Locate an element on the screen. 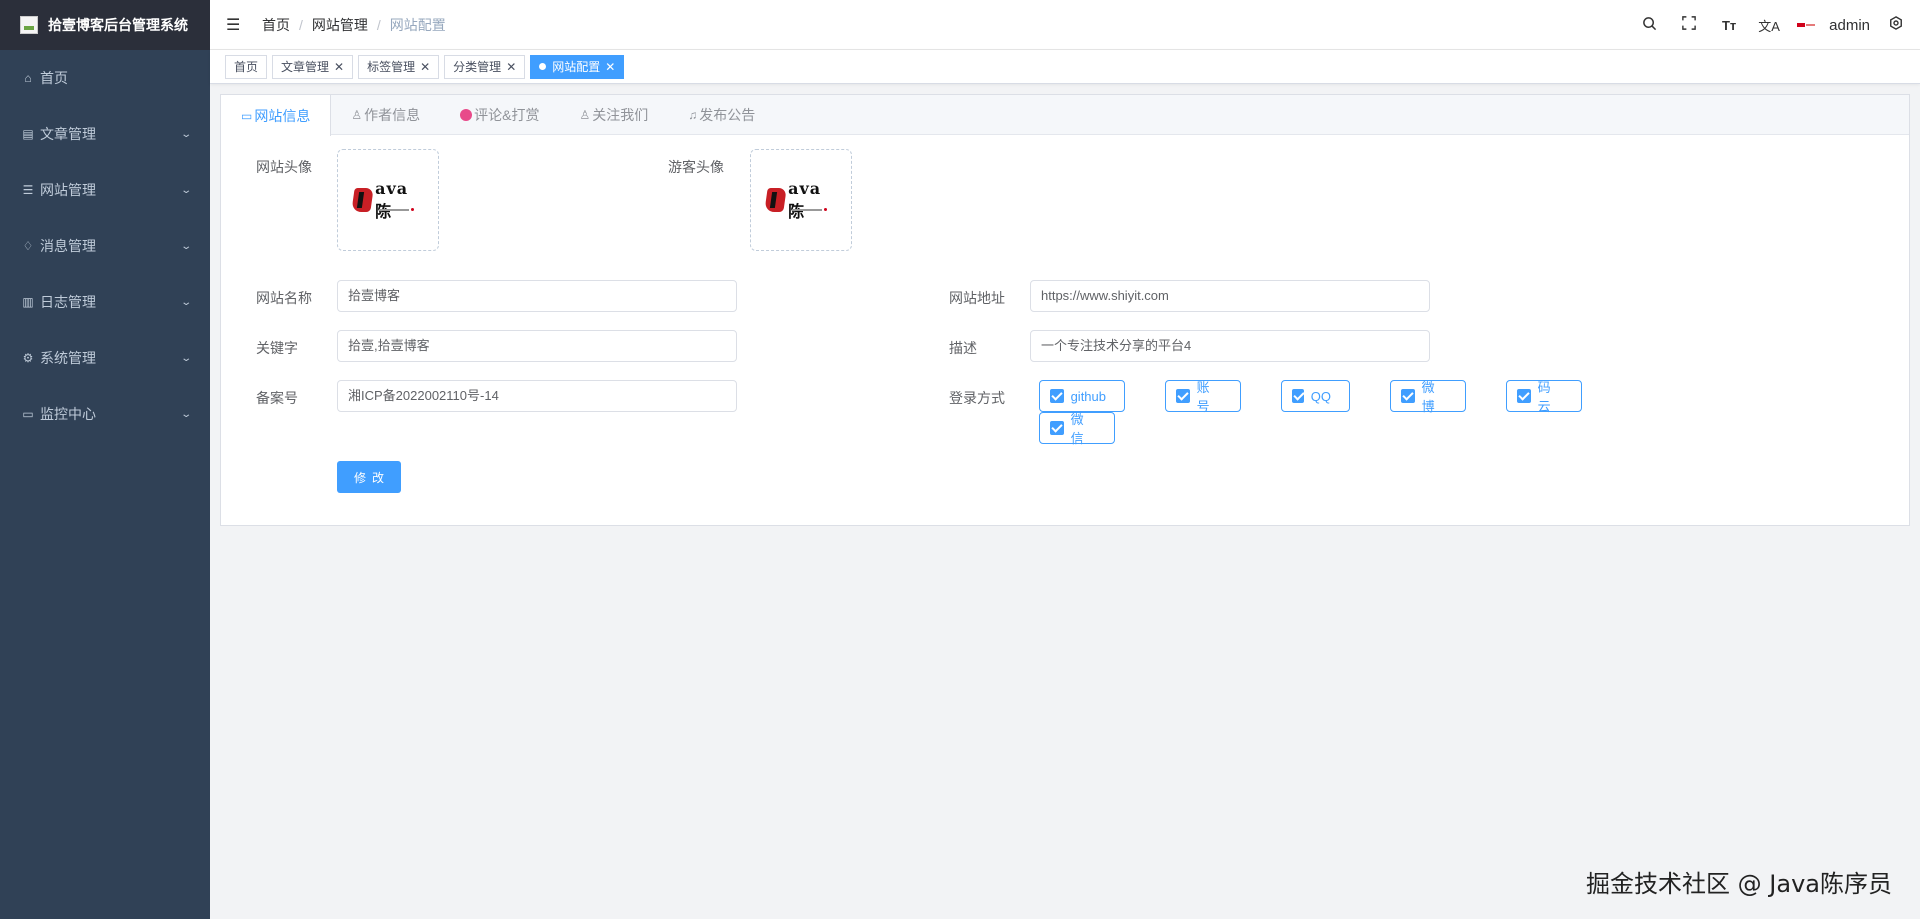 The height and width of the screenshot is (919, 1920). breadcrumb-site: 网站管理 is located at coordinates (340, 25).